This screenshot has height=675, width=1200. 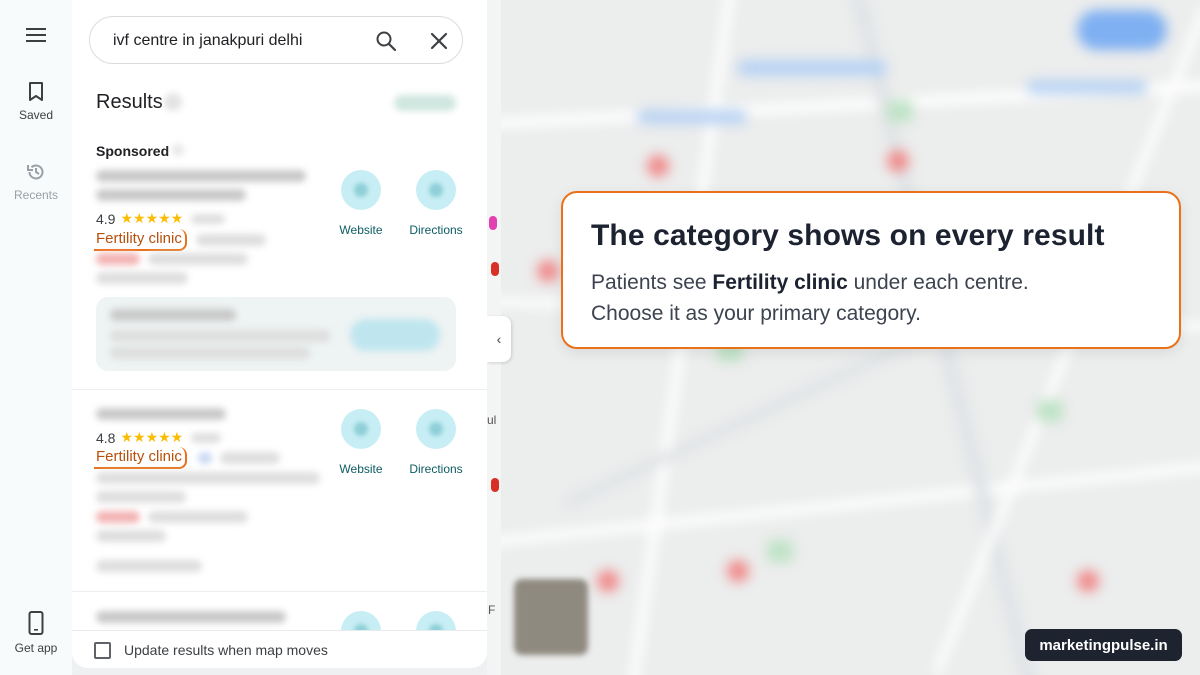 What do you see at coordinates (439, 41) in the screenshot?
I see `close-icon` at bounding box center [439, 41].